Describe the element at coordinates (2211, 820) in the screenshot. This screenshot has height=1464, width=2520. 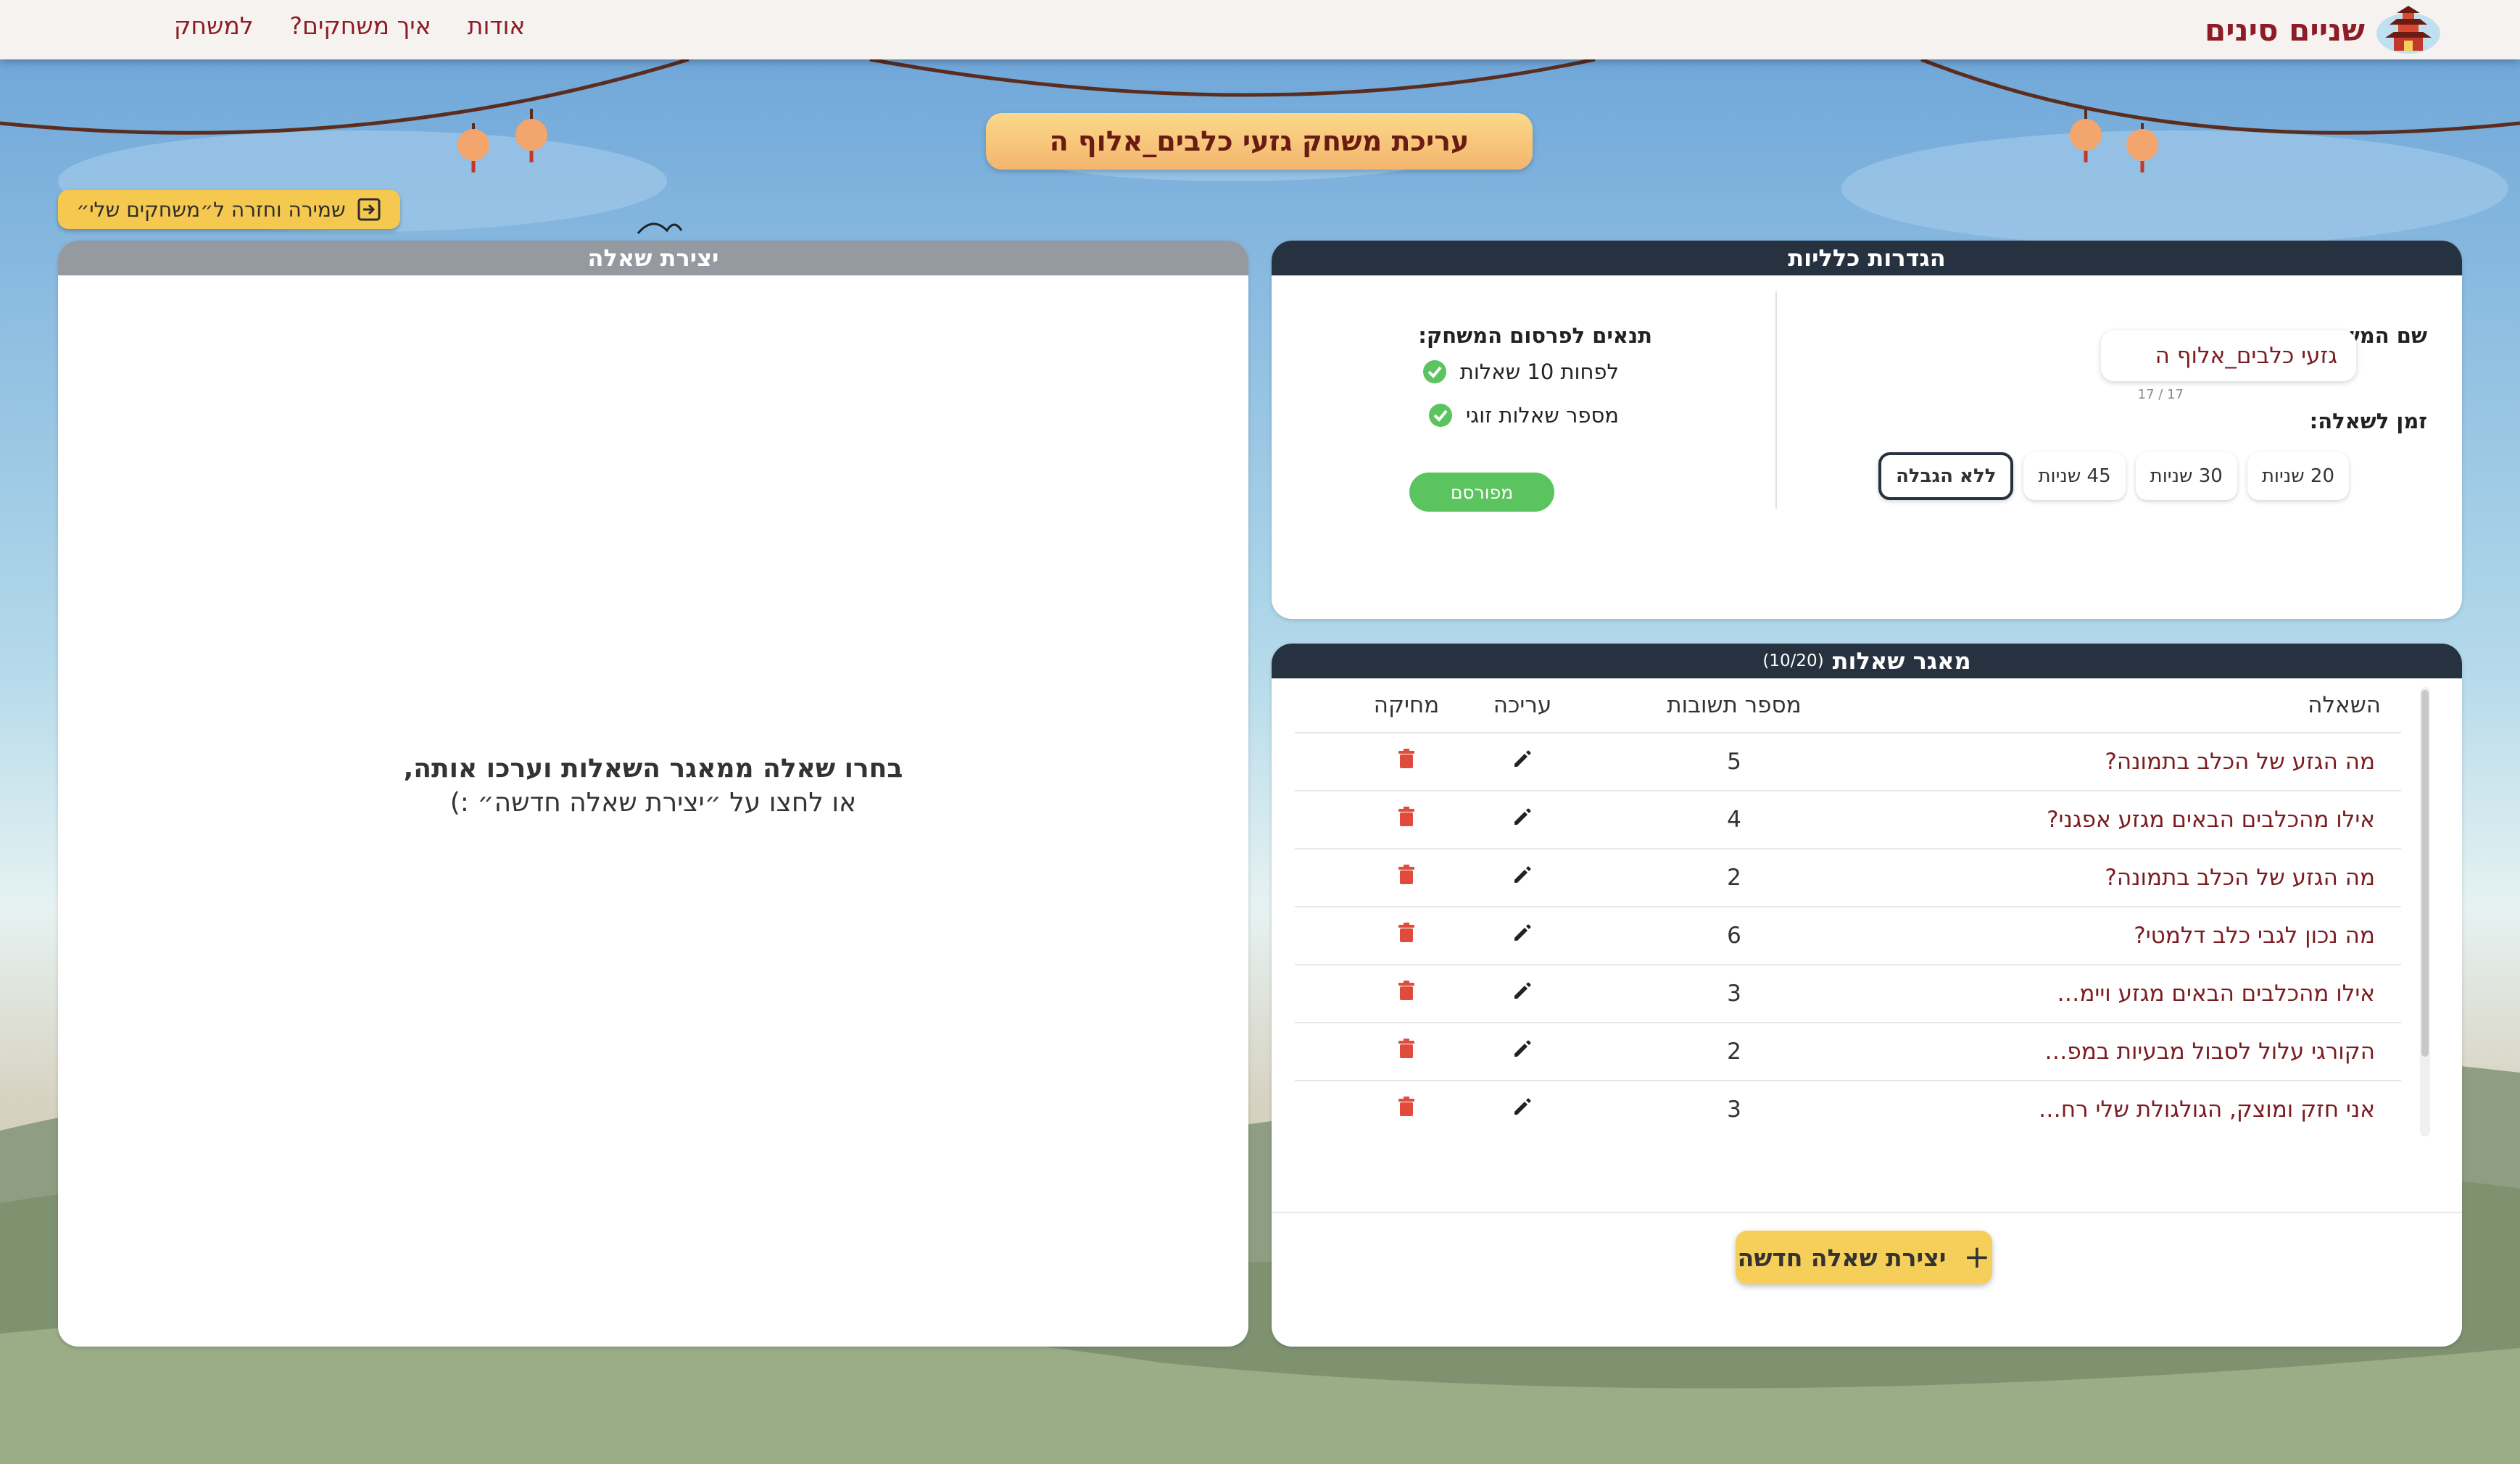
I see `question-text: אילו מהכלבים הבאים מגזע אפגני?` at that location.